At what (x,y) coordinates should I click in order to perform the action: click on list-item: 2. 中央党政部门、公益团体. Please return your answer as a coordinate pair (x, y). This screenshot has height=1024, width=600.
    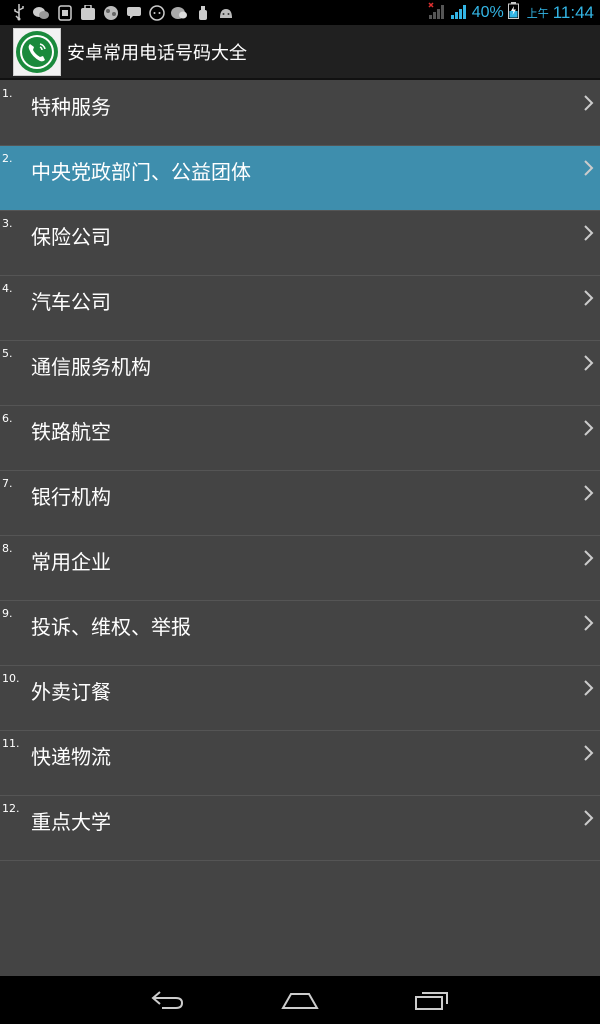
    Looking at the image, I should click on (300, 178).